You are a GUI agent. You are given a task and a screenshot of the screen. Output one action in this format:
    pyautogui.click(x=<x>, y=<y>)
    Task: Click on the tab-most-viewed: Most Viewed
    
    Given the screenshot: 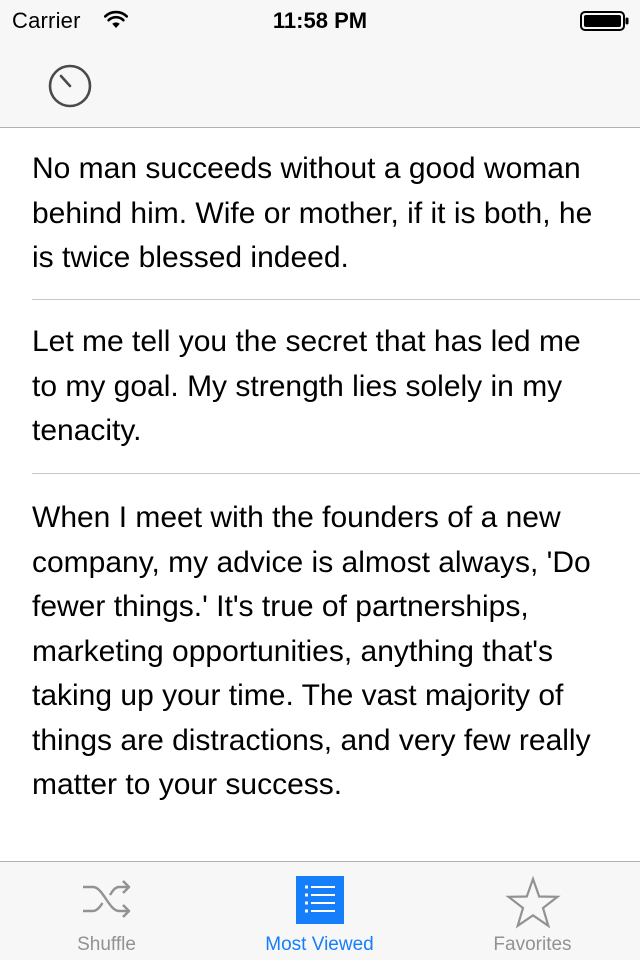 What is the action you would take?
    pyautogui.click(x=319, y=911)
    